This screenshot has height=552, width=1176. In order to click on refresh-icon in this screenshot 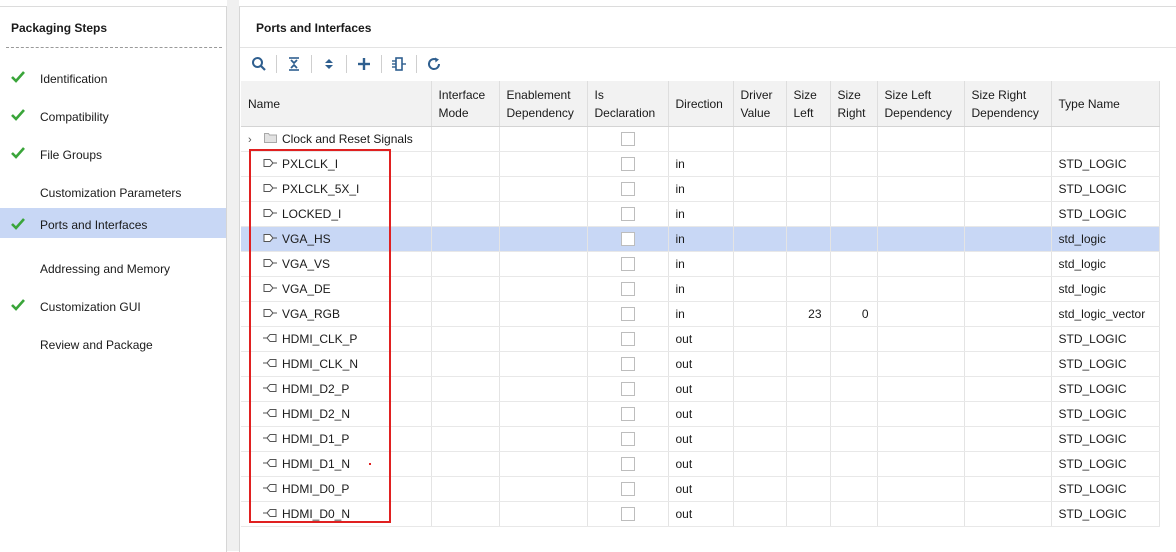, I will do `click(434, 64)`.